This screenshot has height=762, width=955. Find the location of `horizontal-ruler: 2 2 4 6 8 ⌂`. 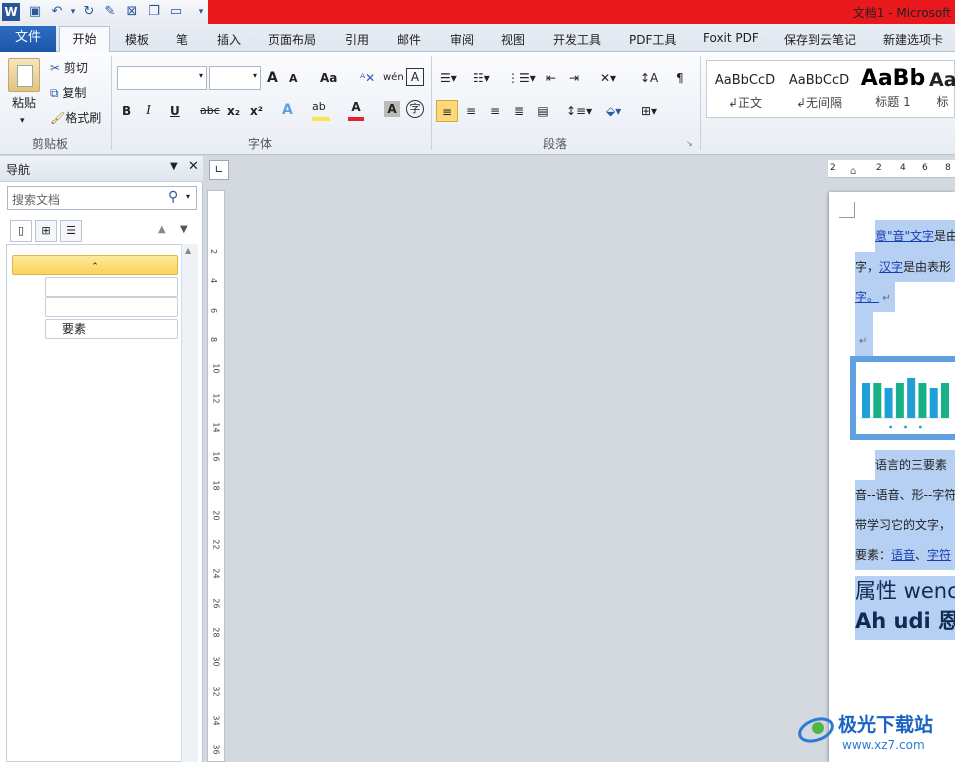

horizontal-ruler: 2 2 4 6 8 ⌂ is located at coordinates (891, 169).